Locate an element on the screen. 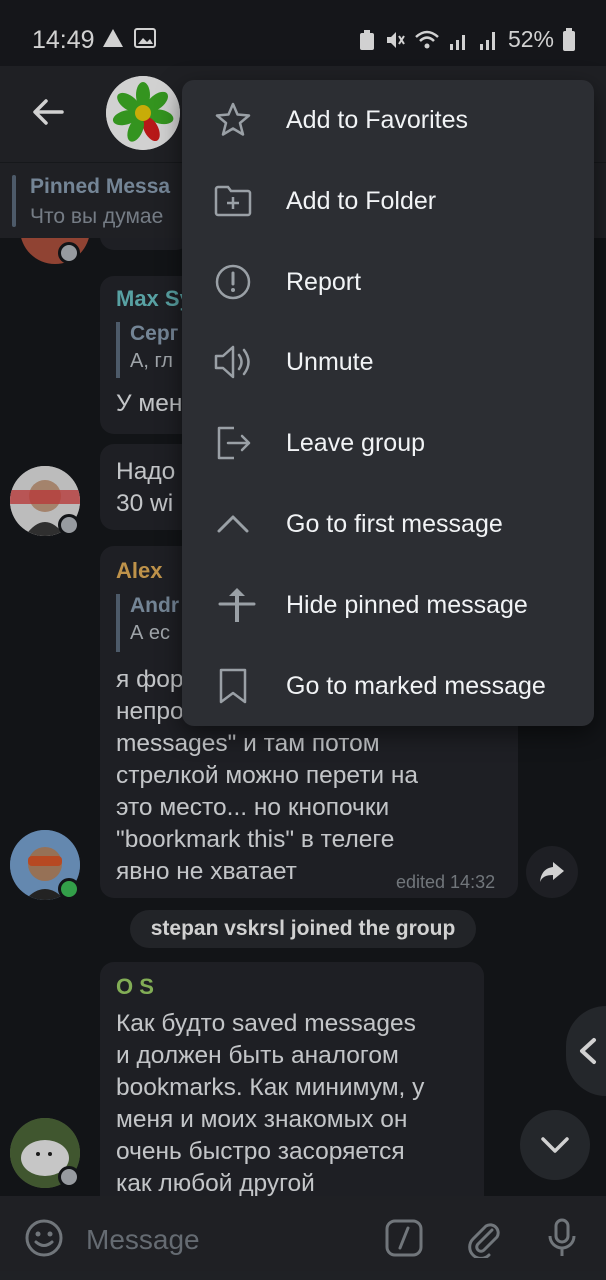 The image size is (606, 1280). leave-icon is located at coordinates (233, 443).